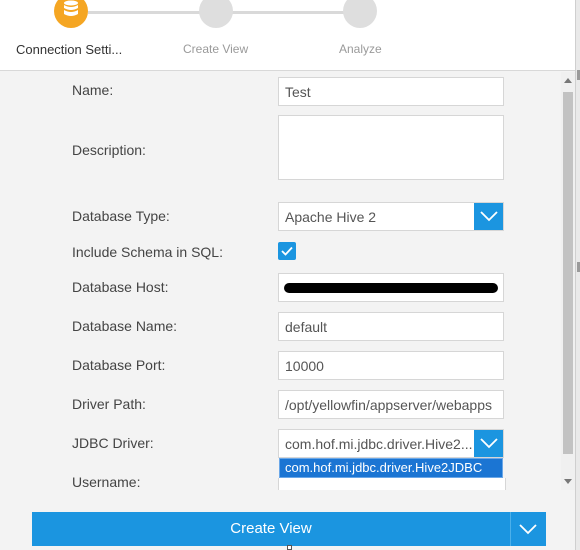  I want to click on step-label-create-view: Create View, so click(216, 49).